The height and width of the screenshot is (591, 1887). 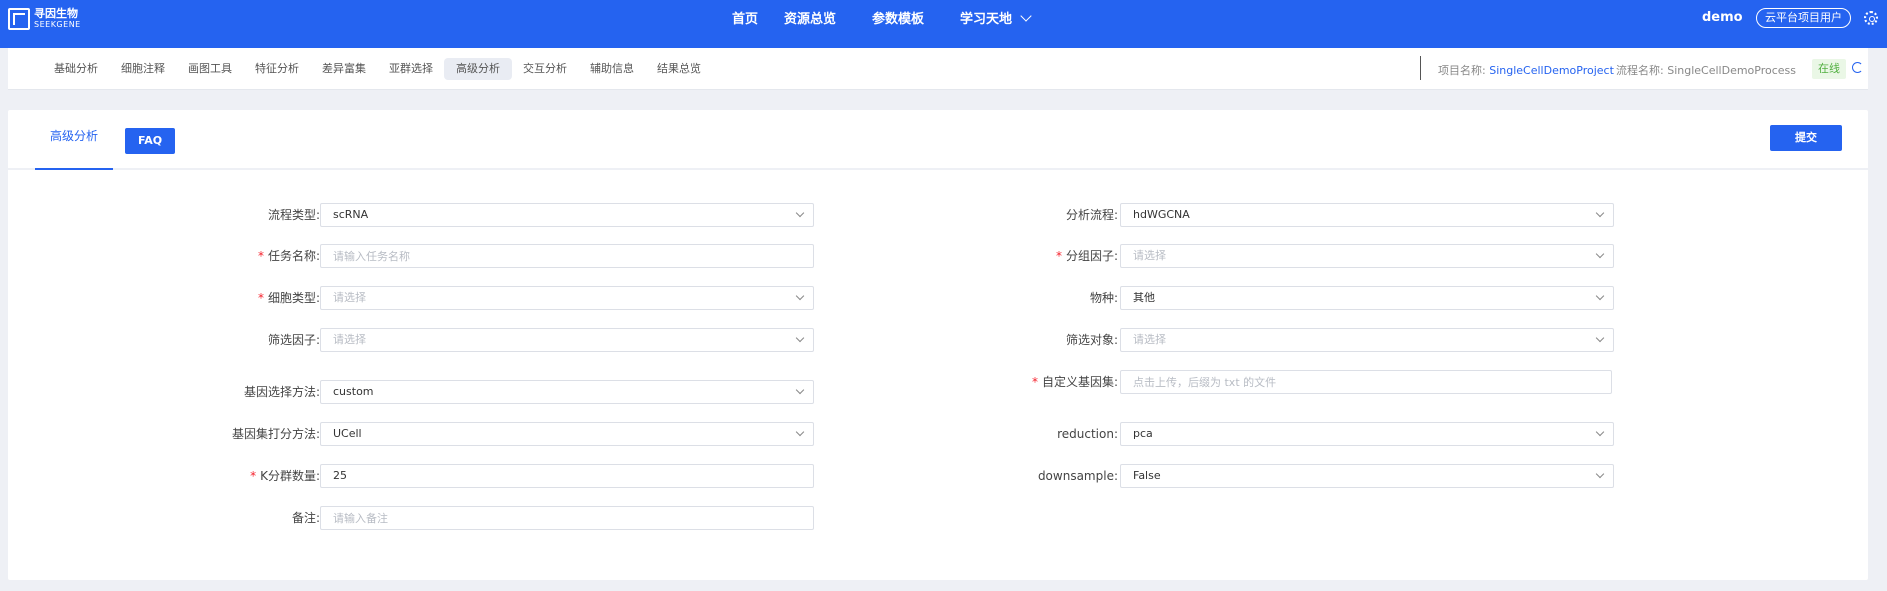 What do you see at coordinates (56, 13) in the screenshot?
I see `brand-name-cn: 寻因生物` at bounding box center [56, 13].